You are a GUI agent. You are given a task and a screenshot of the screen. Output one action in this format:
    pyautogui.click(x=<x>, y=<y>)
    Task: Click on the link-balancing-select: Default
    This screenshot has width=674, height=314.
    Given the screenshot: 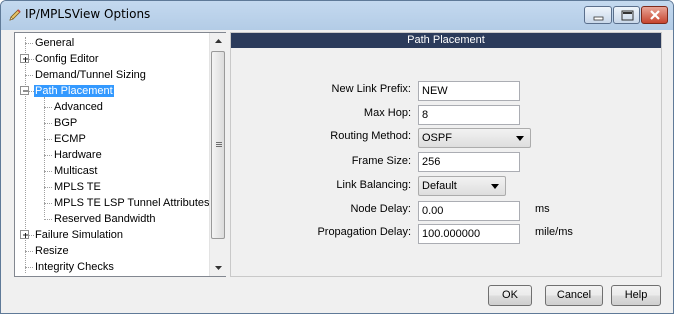 What is the action you would take?
    pyautogui.click(x=462, y=186)
    